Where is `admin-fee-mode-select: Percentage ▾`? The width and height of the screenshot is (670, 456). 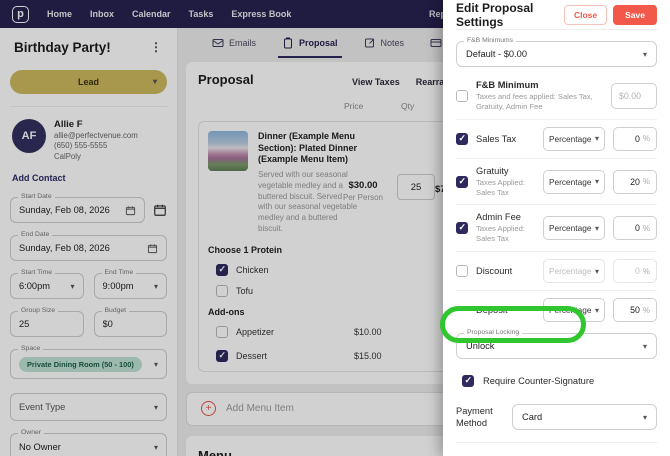
admin-fee-mode-select: Percentage ▾ is located at coordinates (574, 228).